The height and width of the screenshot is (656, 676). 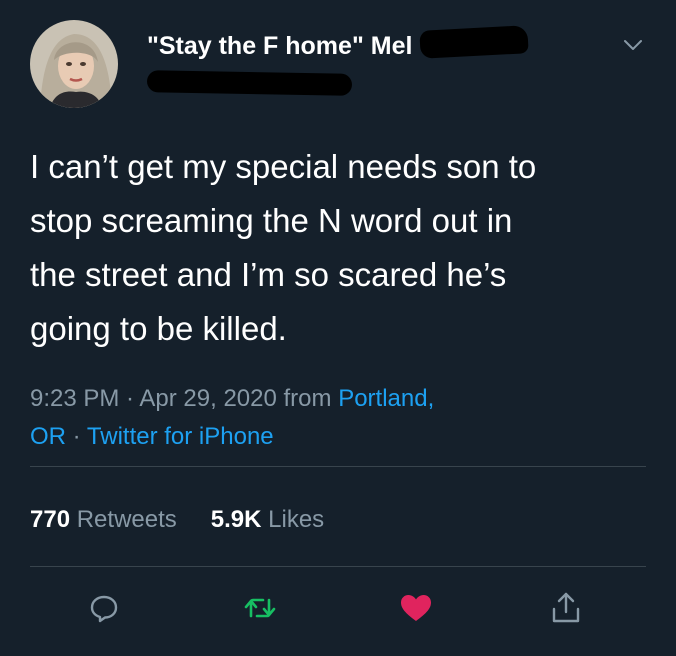 I want to click on retweets-label: Retweets, so click(x=126, y=519).